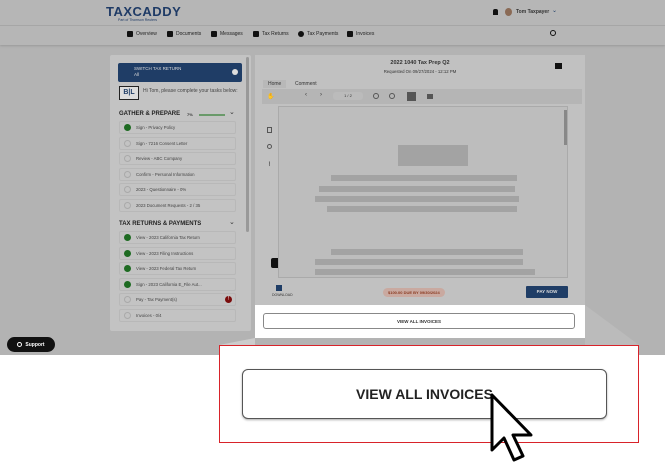  Describe the element at coordinates (511, 427) in the screenshot. I see `cursor-icon` at that location.